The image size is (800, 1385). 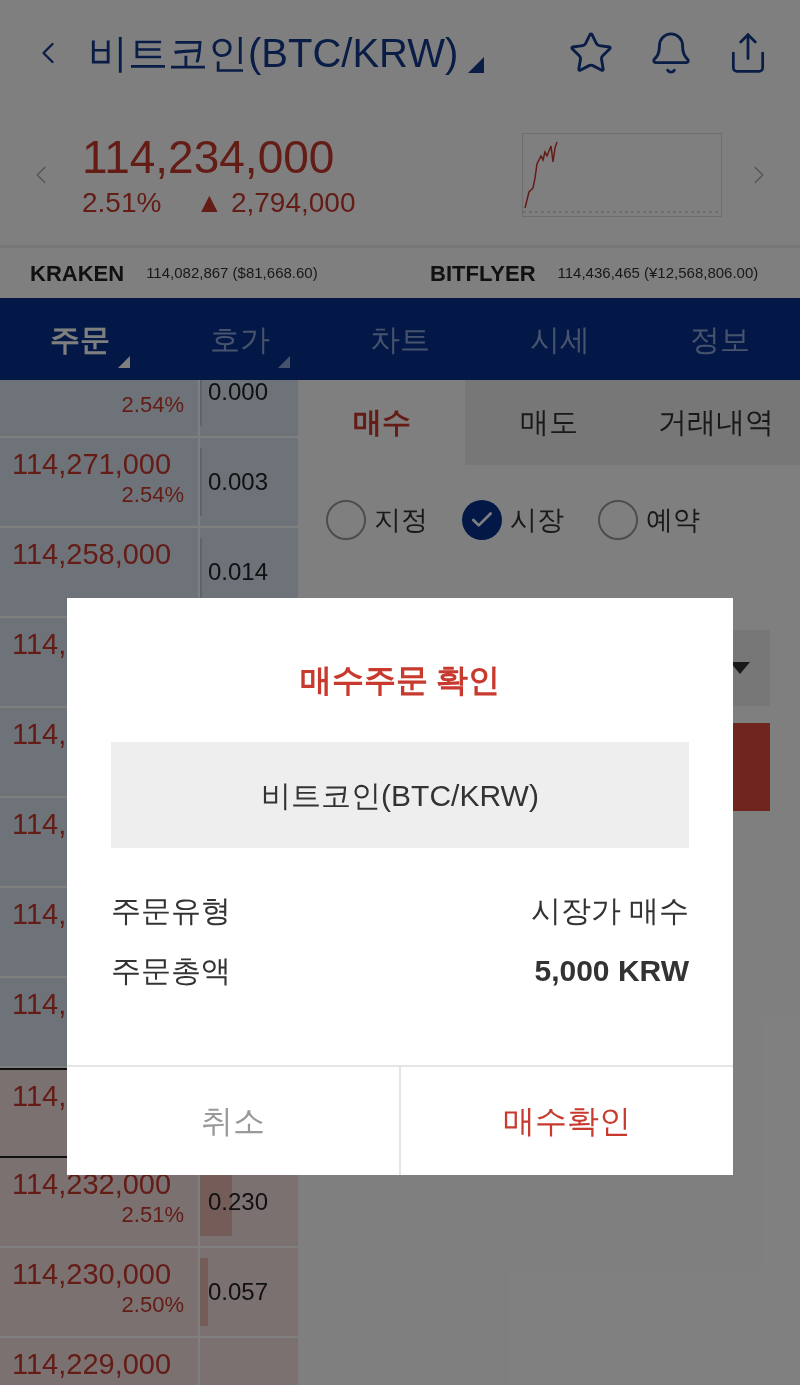 What do you see at coordinates (92, 464) in the screenshot?
I see `order-price: 114,271,000` at bounding box center [92, 464].